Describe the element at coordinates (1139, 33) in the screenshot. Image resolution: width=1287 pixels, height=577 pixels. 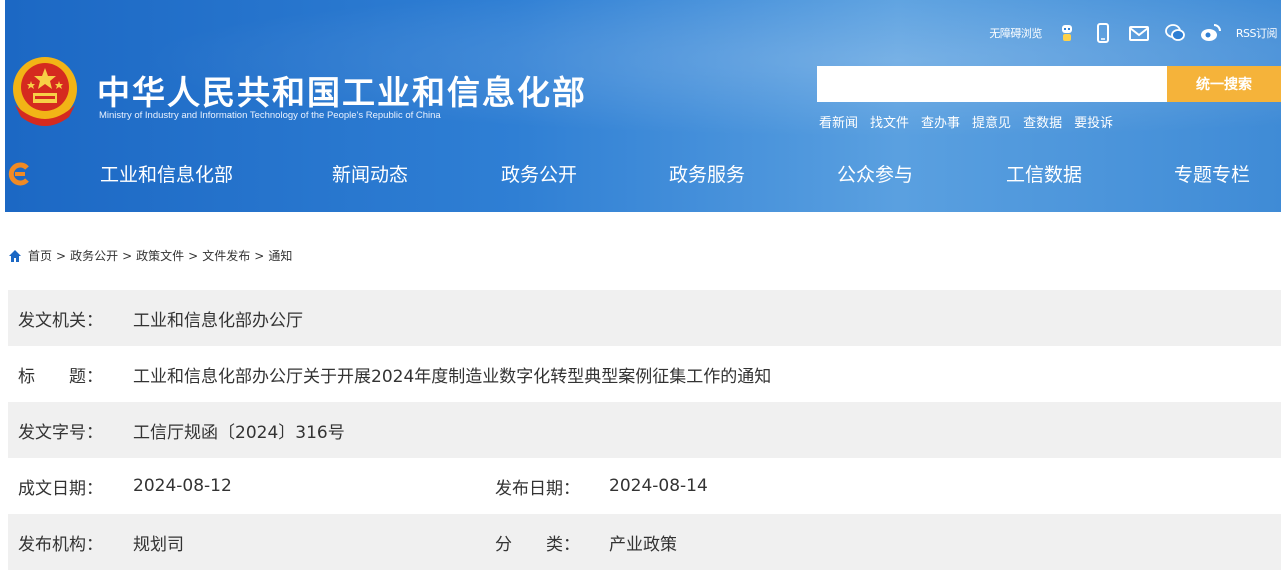
I see `mail-icon` at that location.